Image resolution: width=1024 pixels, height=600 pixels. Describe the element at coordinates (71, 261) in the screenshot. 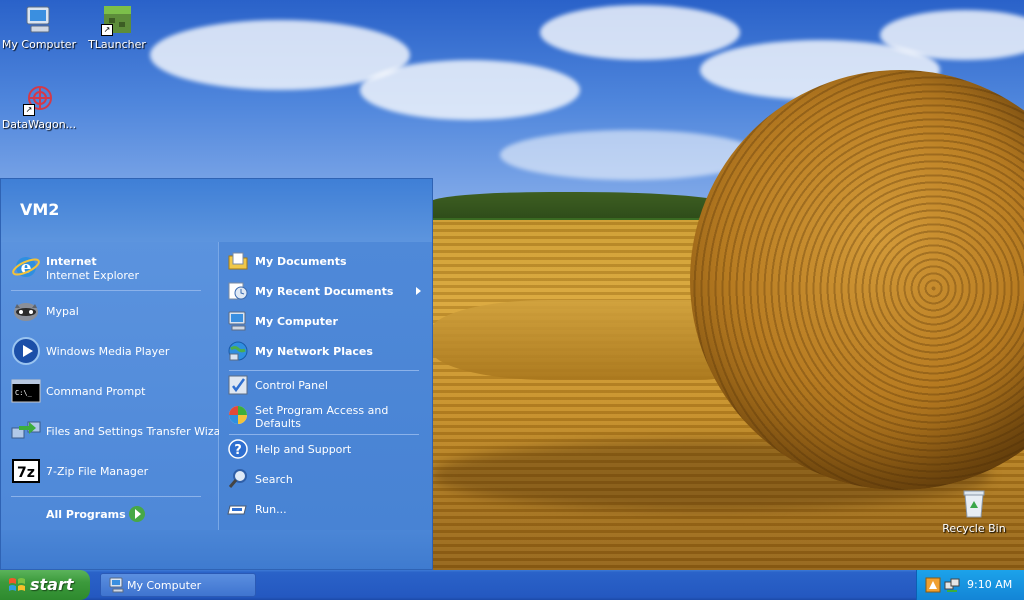

I see `pinned-title: Internet` at that location.